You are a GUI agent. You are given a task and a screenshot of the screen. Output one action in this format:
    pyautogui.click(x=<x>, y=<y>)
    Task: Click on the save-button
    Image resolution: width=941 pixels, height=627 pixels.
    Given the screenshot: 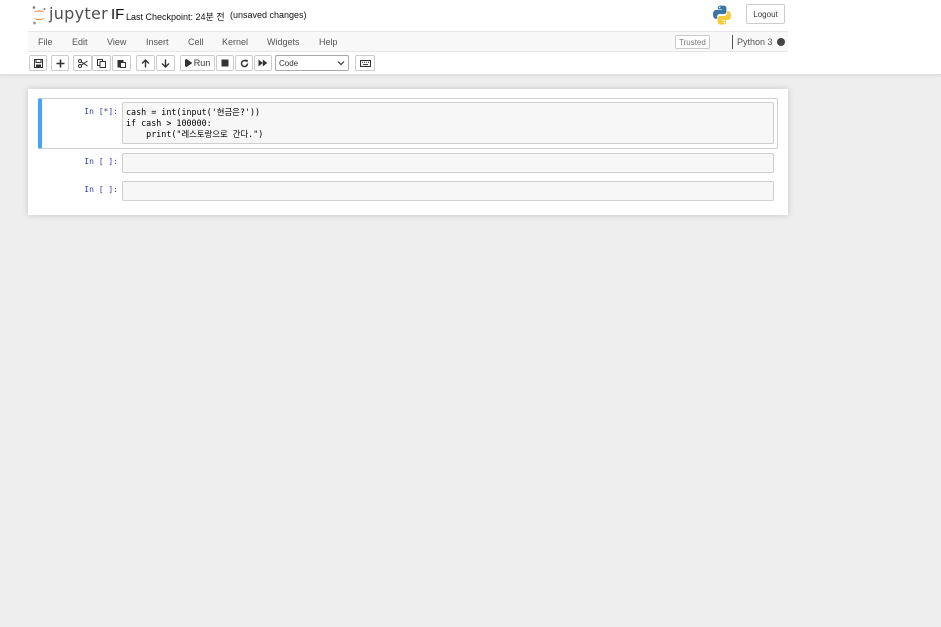 What is the action you would take?
    pyautogui.click(x=38, y=63)
    